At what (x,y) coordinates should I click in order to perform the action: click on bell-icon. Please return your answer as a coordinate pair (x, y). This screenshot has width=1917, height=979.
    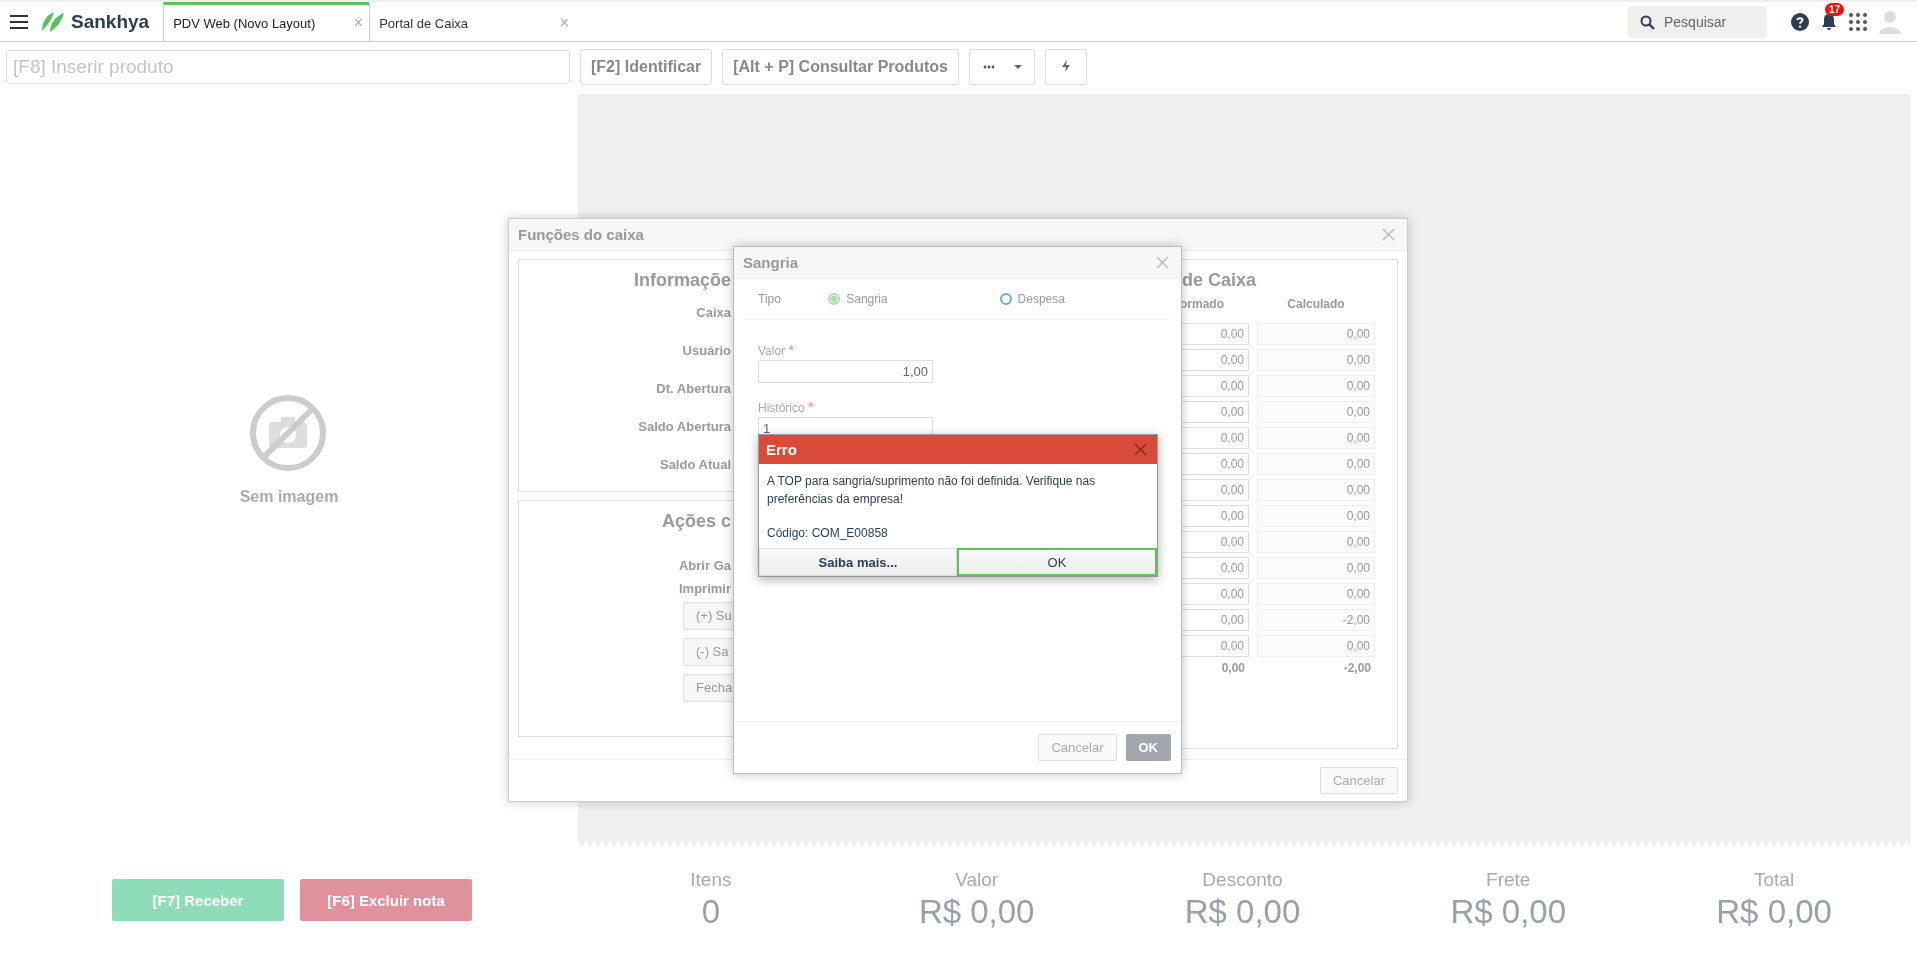
    Looking at the image, I should click on (1829, 21).